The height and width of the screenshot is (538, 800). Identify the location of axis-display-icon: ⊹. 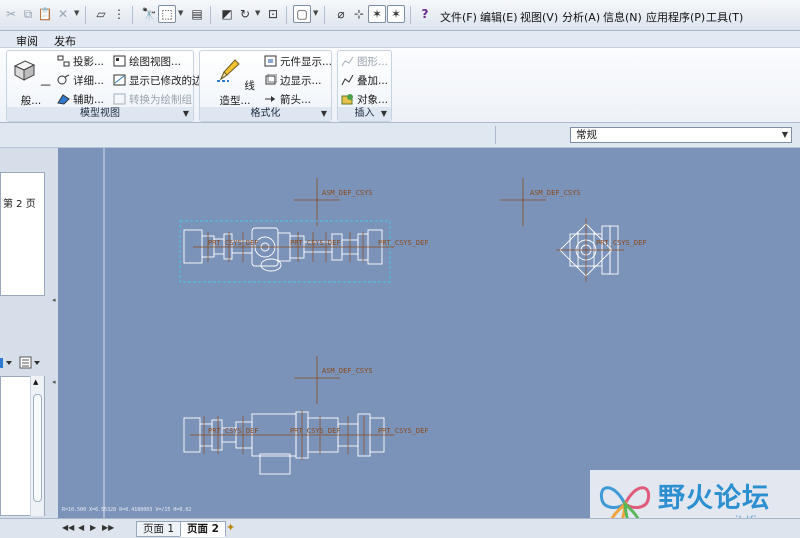
(359, 14).